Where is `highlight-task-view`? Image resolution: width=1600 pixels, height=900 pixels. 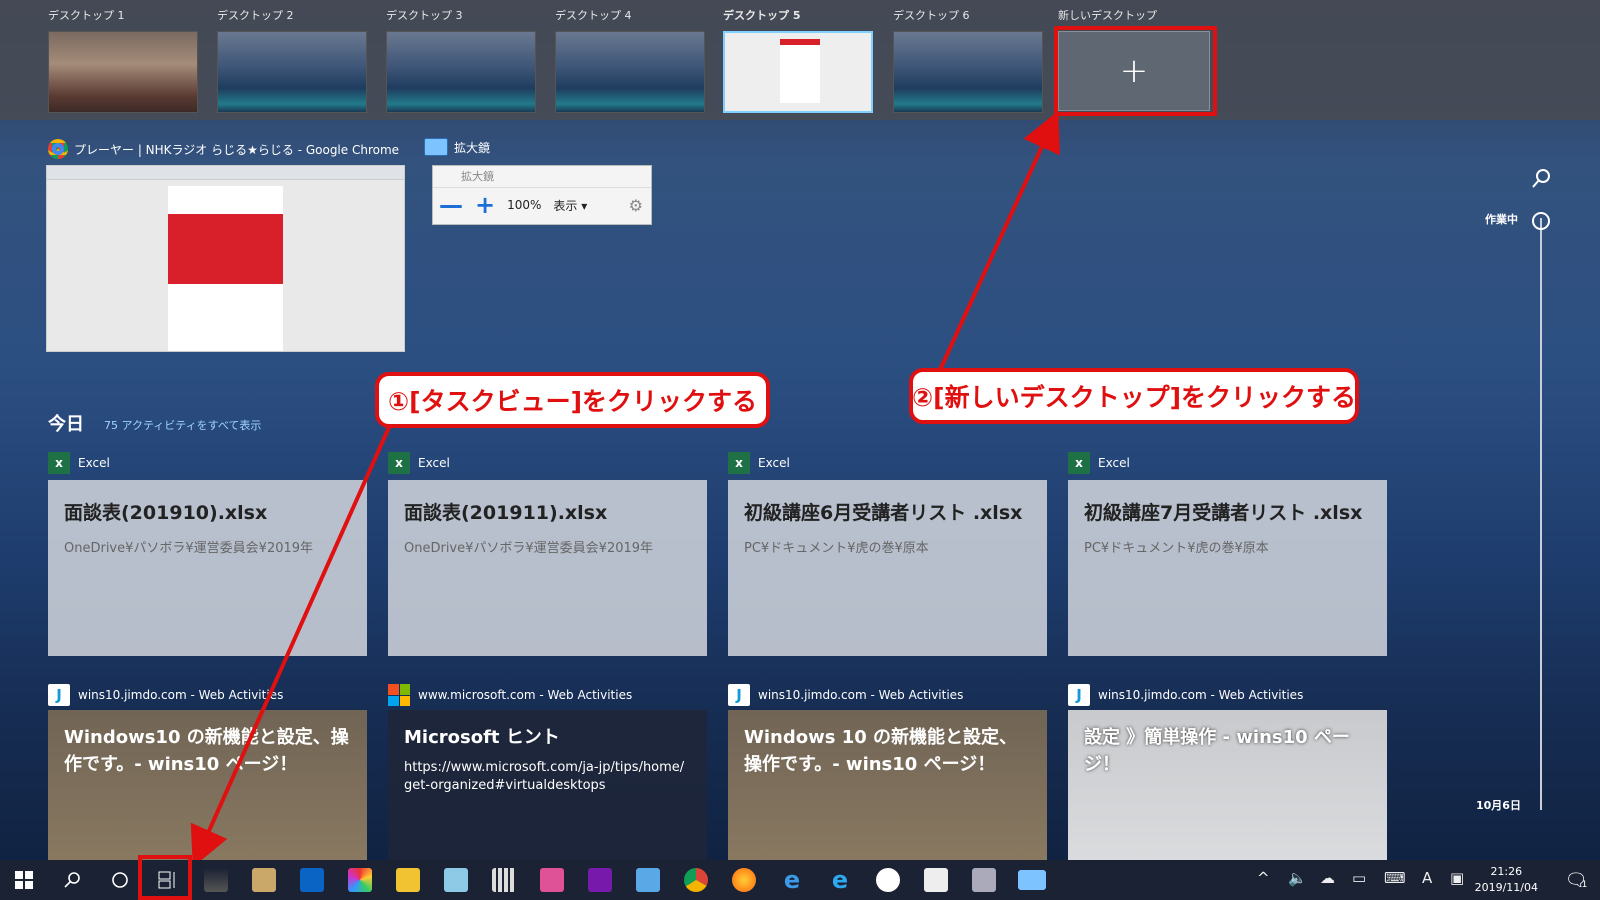
highlight-task-view is located at coordinates (165, 877).